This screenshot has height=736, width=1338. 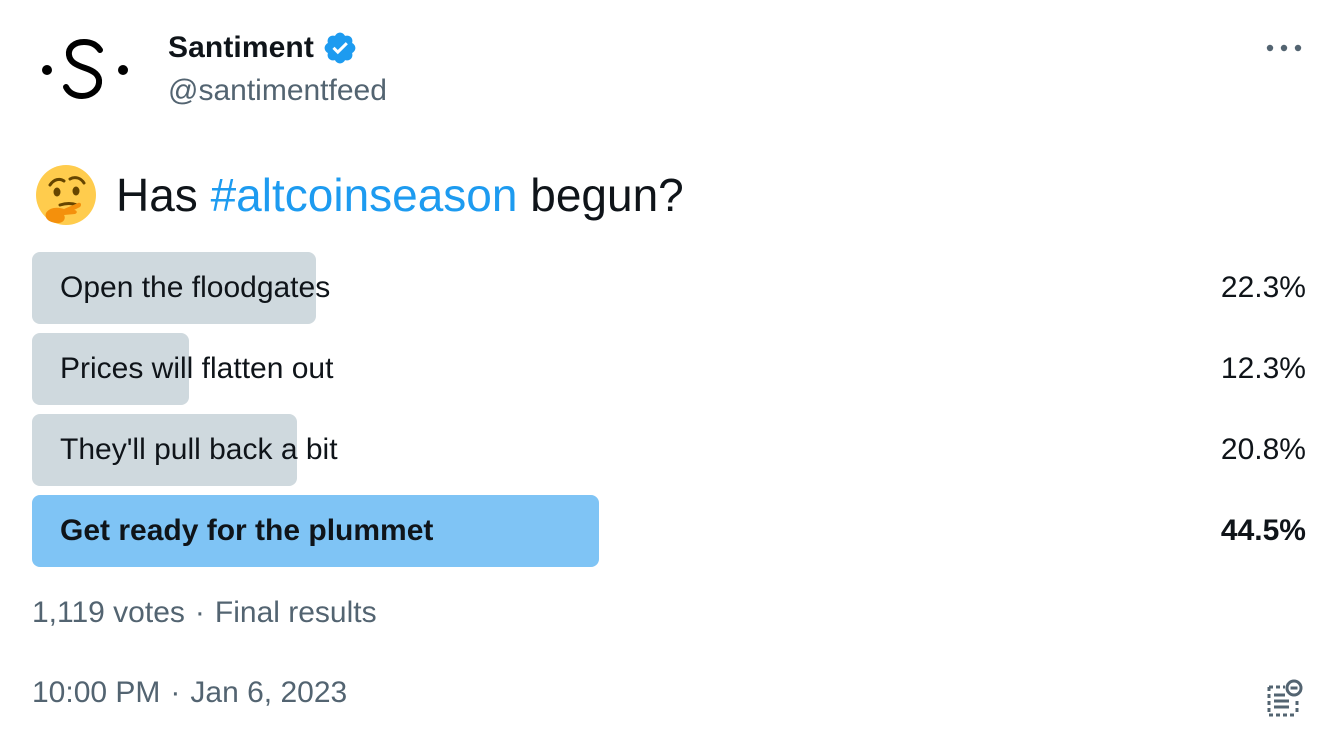 What do you see at coordinates (607, 195) in the screenshot?
I see `tweet-text-end: begun?` at bounding box center [607, 195].